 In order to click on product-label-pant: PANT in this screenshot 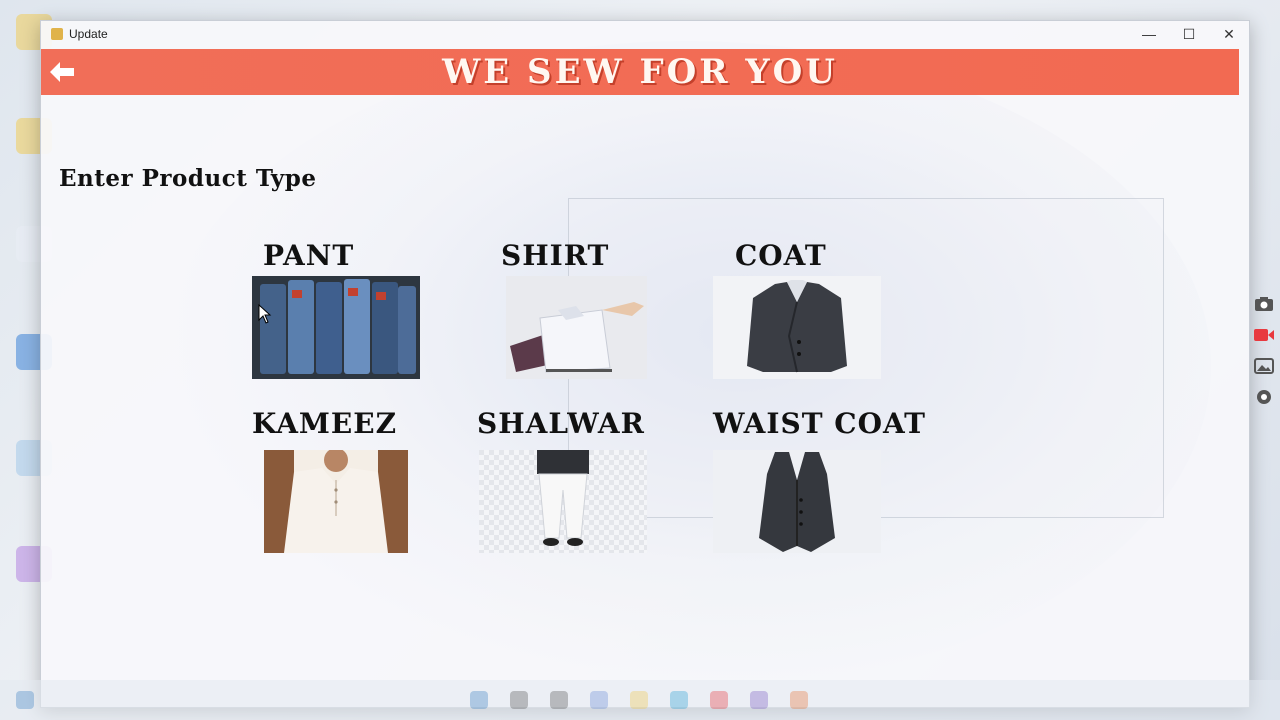, I will do `click(308, 255)`.